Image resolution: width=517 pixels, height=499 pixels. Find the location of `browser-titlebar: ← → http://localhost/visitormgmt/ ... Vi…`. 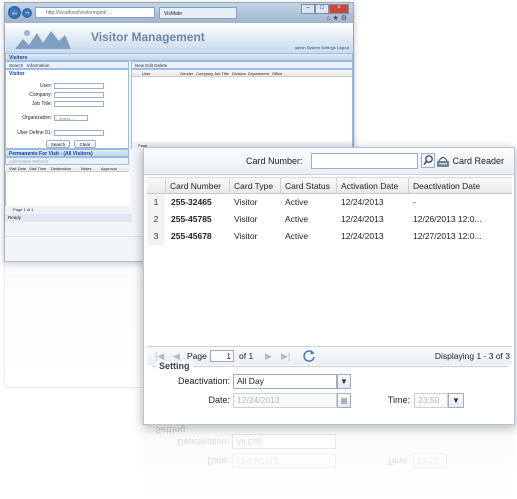

browser-titlebar: ← → http://localhost/visitormgmt/ ... Vi… is located at coordinates (179, 13).